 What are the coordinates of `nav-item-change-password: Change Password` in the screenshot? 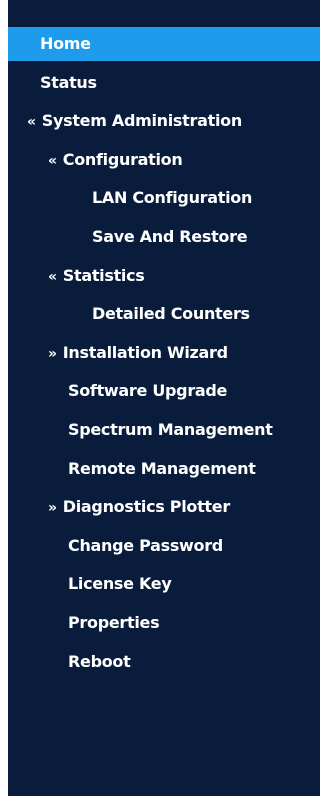 It's located at (164, 548).